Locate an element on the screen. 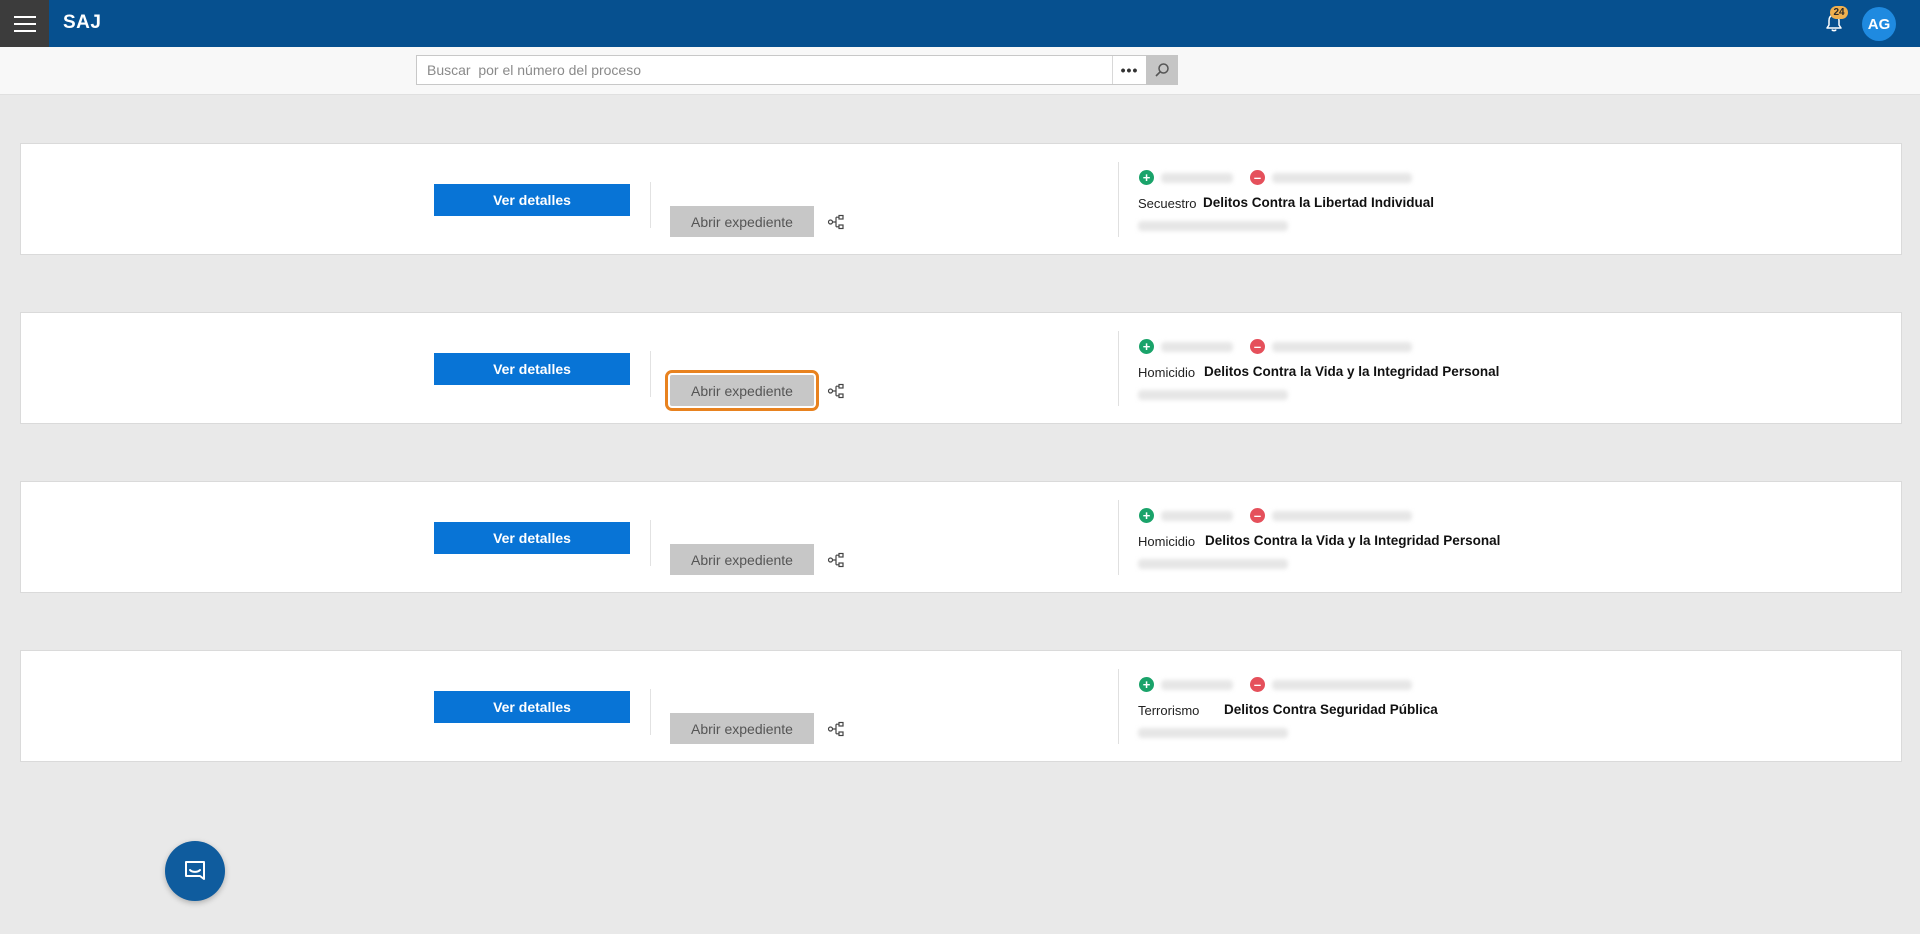  search-icon is located at coordinates (1162, 70).